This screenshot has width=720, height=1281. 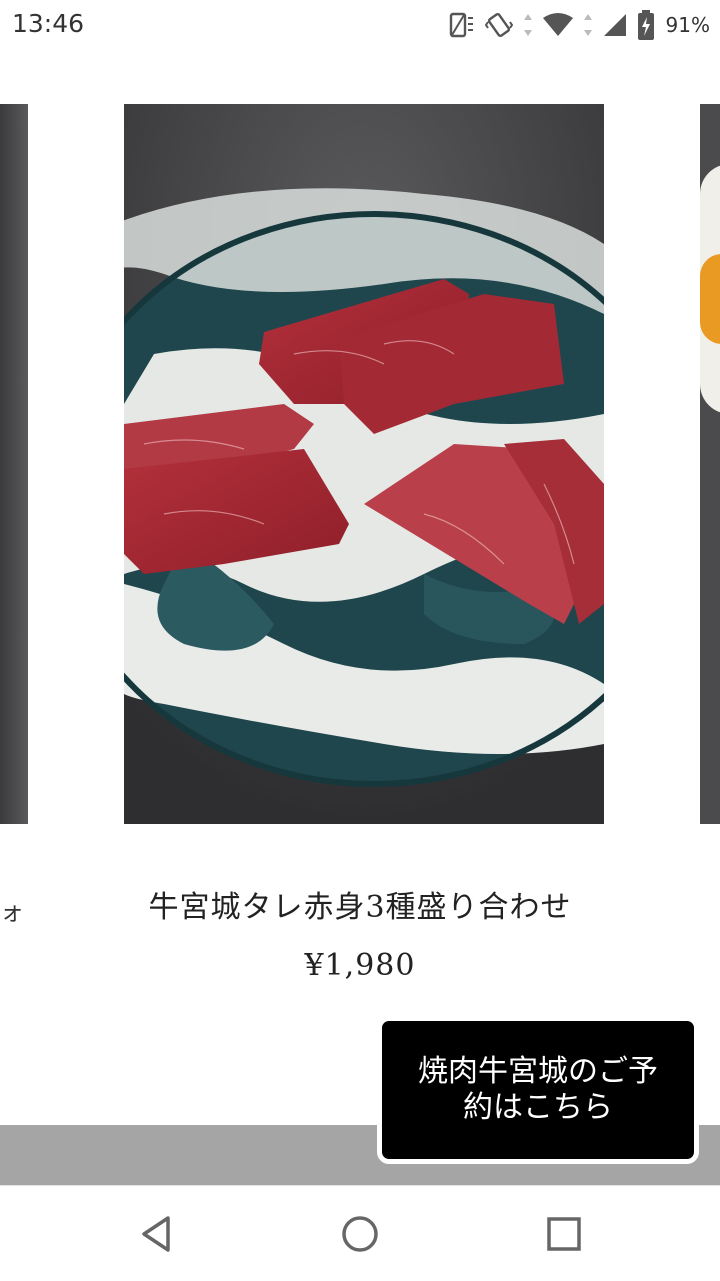 What do you see at coordinates (360, 907) in the screenshot?
I see `product-title: 牛宮城タレ赤身3種盛り合わせ` at bounding box center [360, 907].